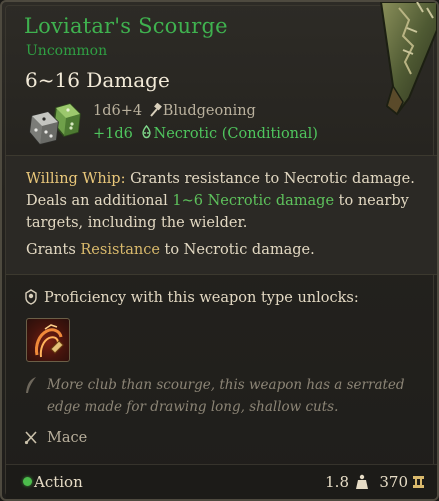  Describe the element at coordinates (155, 110) in the screenshot. I see `bludgeoning-icon` at that location.